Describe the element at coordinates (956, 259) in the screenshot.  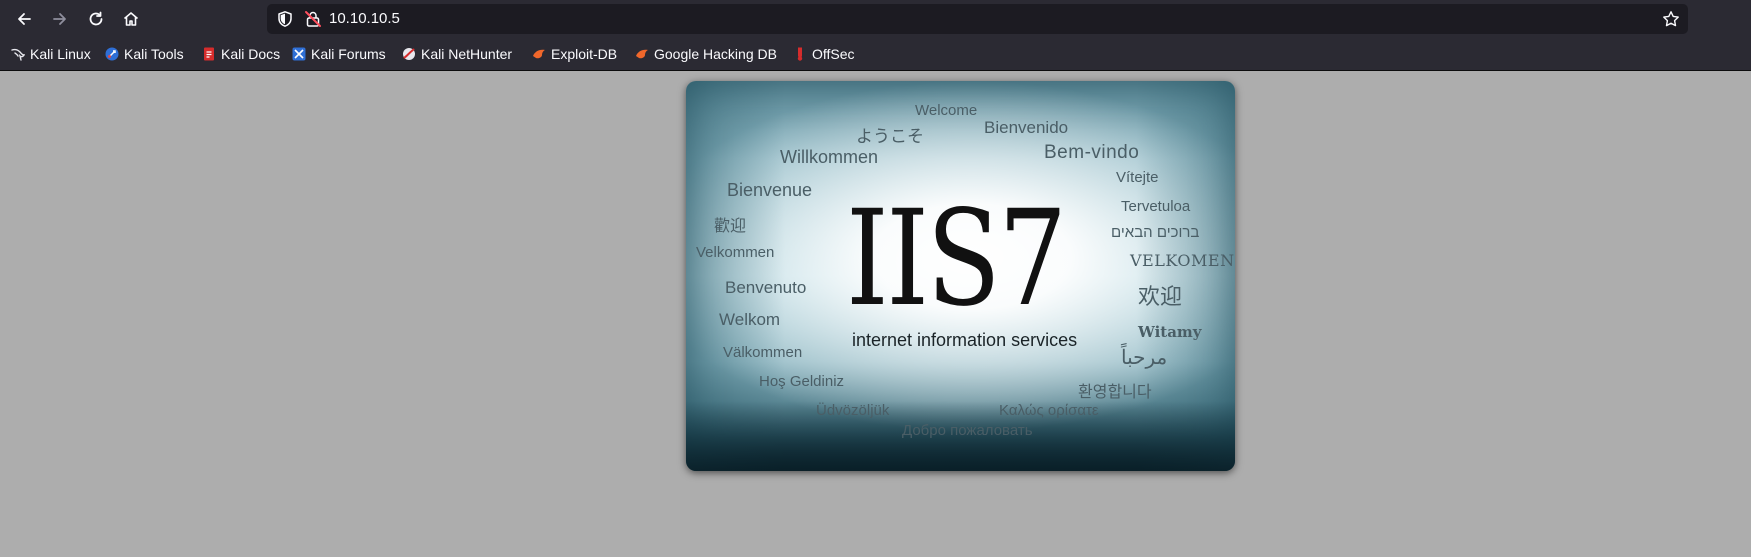
I see `iis7-logo: IIS7` at that location.